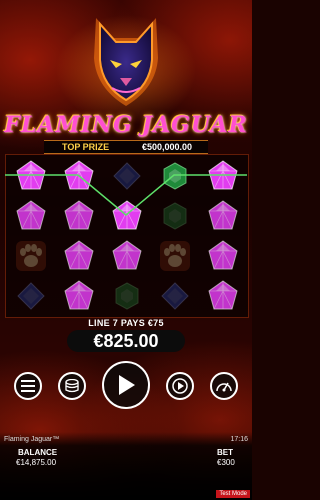 This screenshot has height=500, width=320. Describe the element at coordinates (166, 147) in the screenshot. I see `top-prize-value: €500,000.00` at that location.